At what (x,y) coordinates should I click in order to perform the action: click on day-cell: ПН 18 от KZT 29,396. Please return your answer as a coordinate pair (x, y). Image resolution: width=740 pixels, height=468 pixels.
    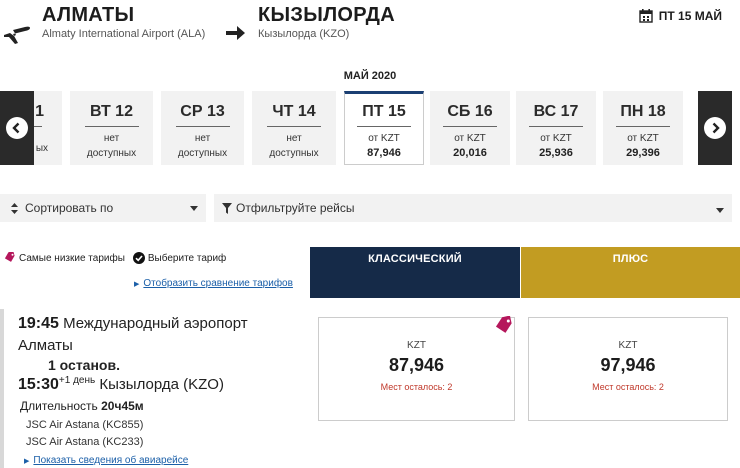
    Looking at the image, I should click on (643, 128).